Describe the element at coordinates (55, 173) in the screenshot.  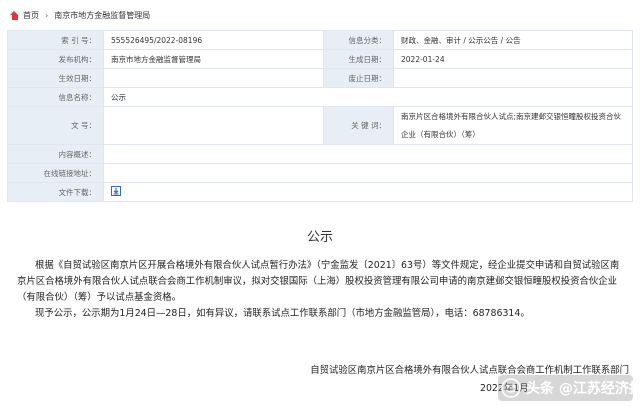
I see `link-label: 在线链接地址：` at that location.